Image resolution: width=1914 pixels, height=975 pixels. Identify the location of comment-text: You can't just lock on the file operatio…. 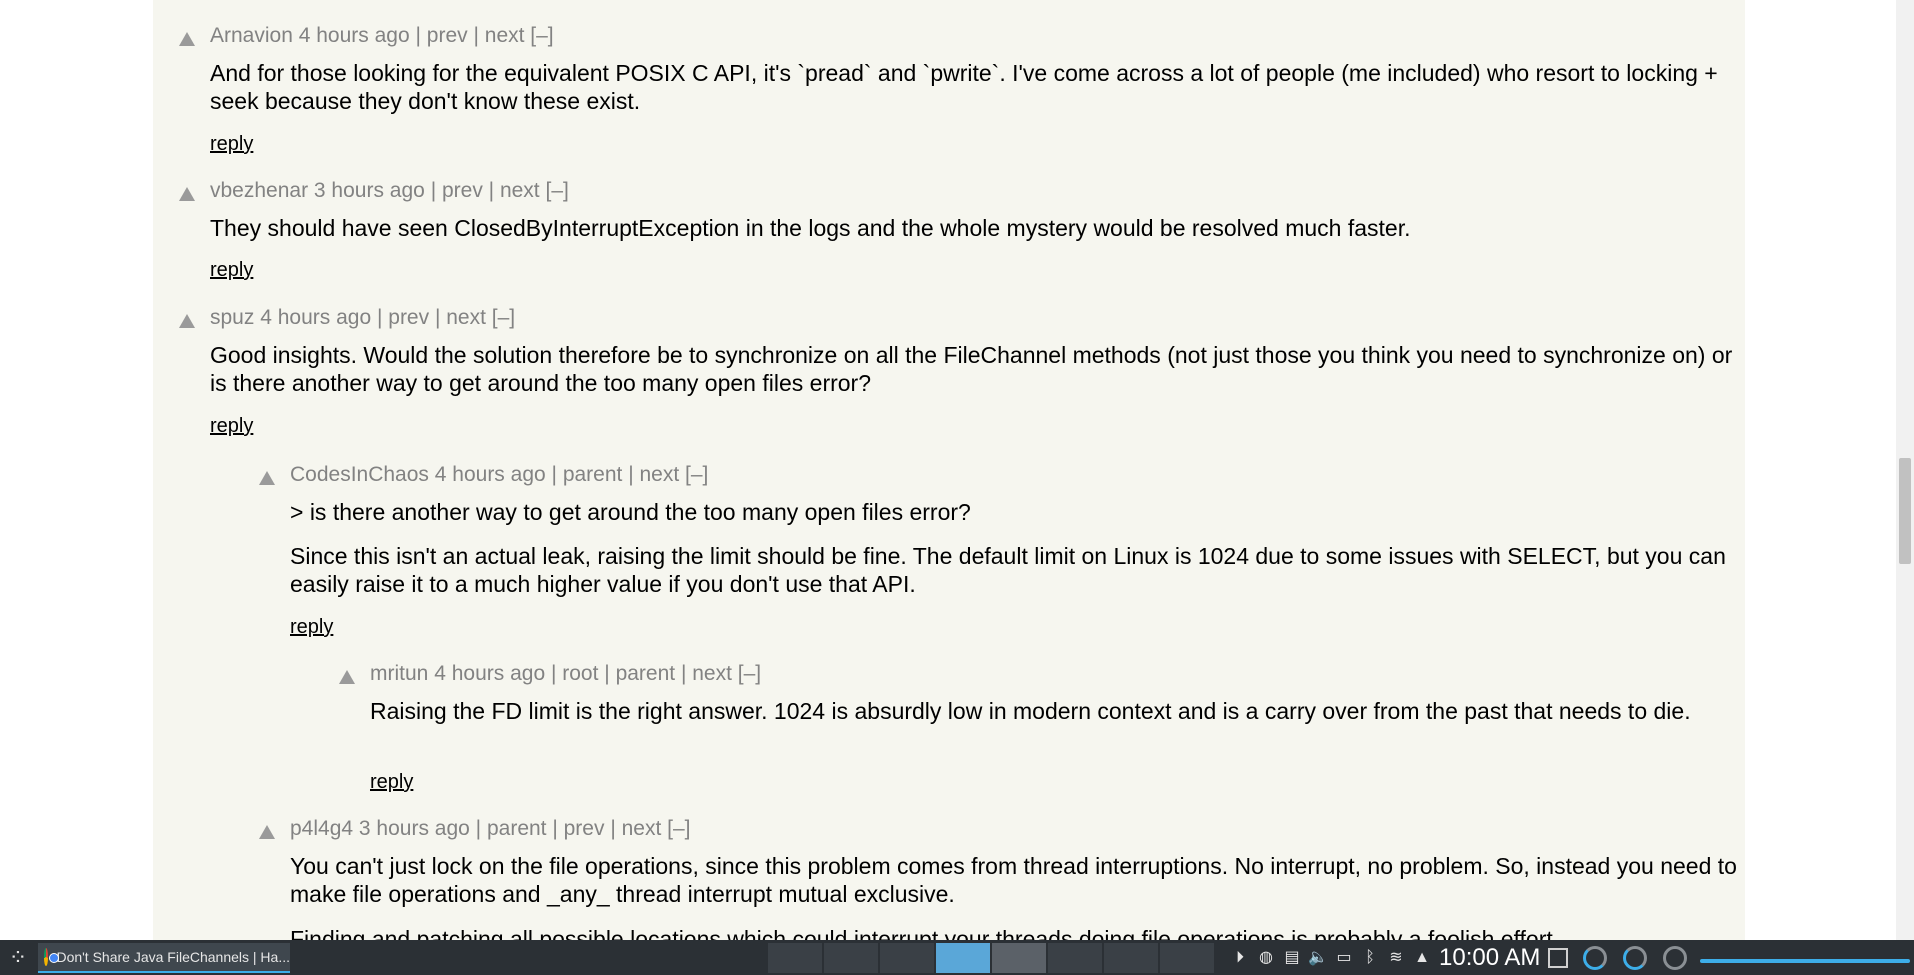
(1013, 880).